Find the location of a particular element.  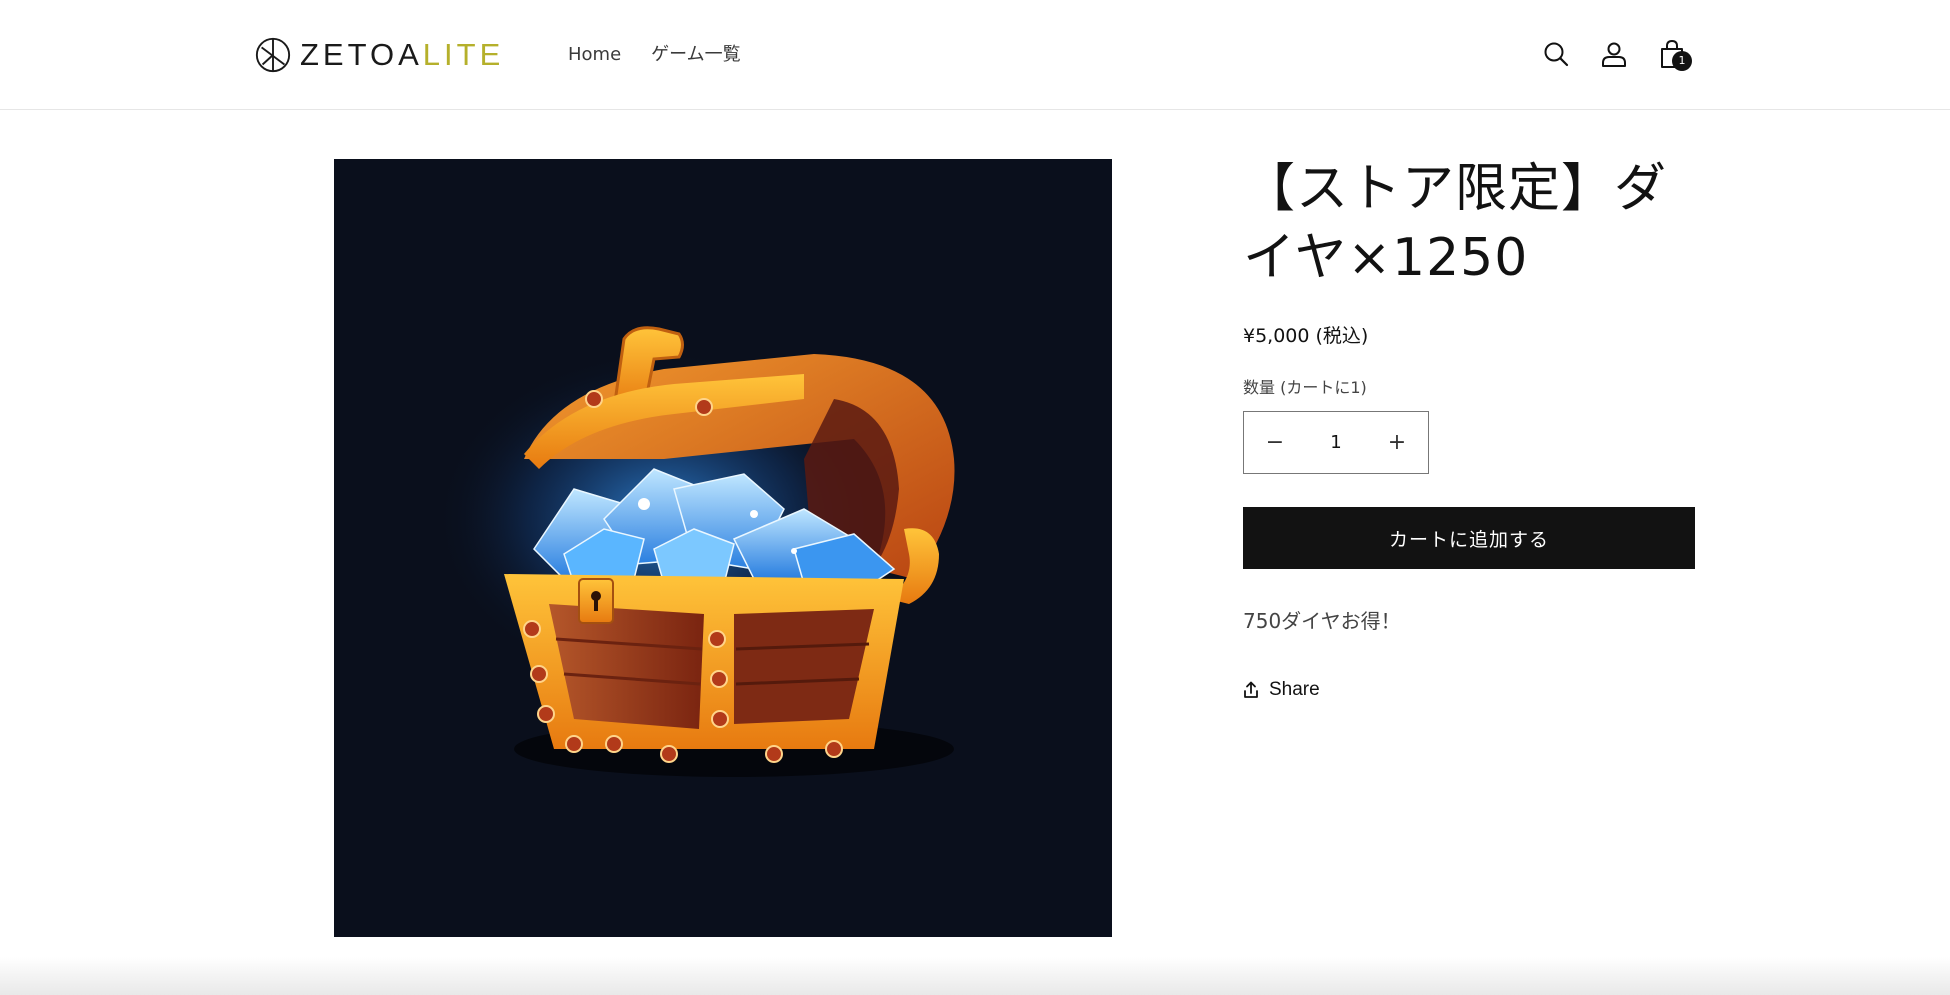

plus-icon: + is located at coordinates (1397, 442).